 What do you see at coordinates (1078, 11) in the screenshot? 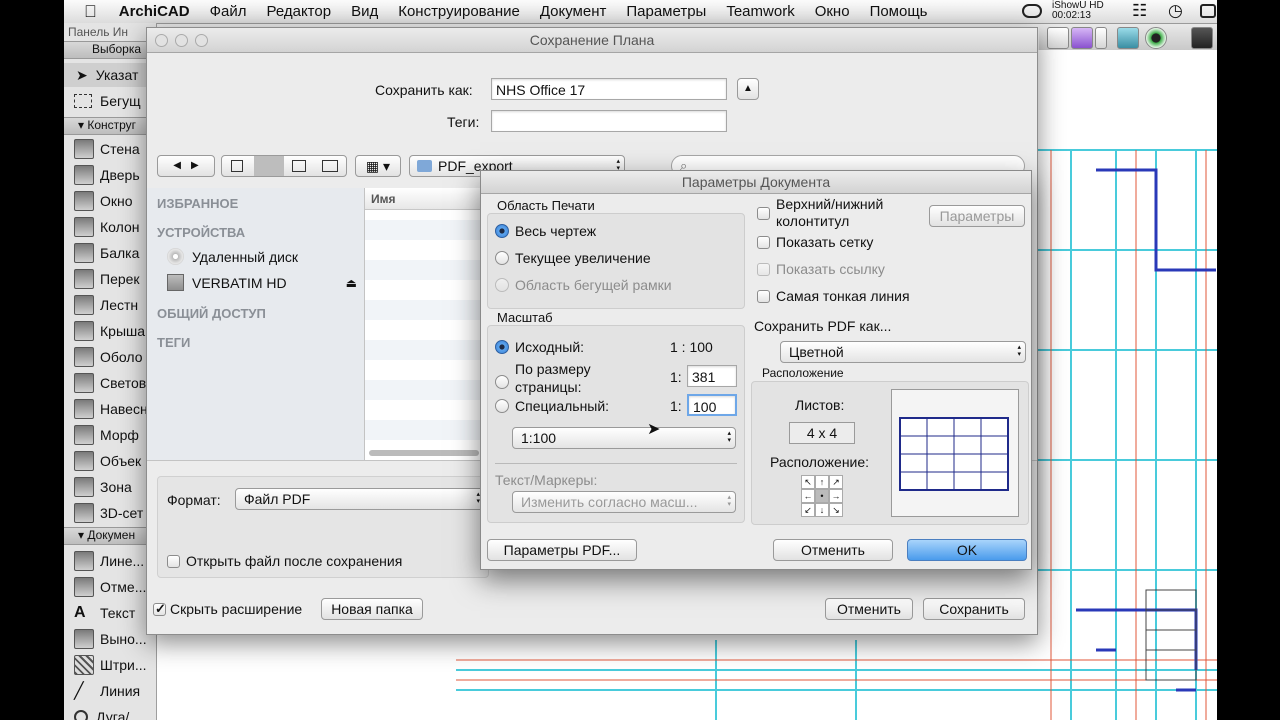
I see `recorder-status: iShowU HD 00:02:13` at bounding box center [1078, 11].